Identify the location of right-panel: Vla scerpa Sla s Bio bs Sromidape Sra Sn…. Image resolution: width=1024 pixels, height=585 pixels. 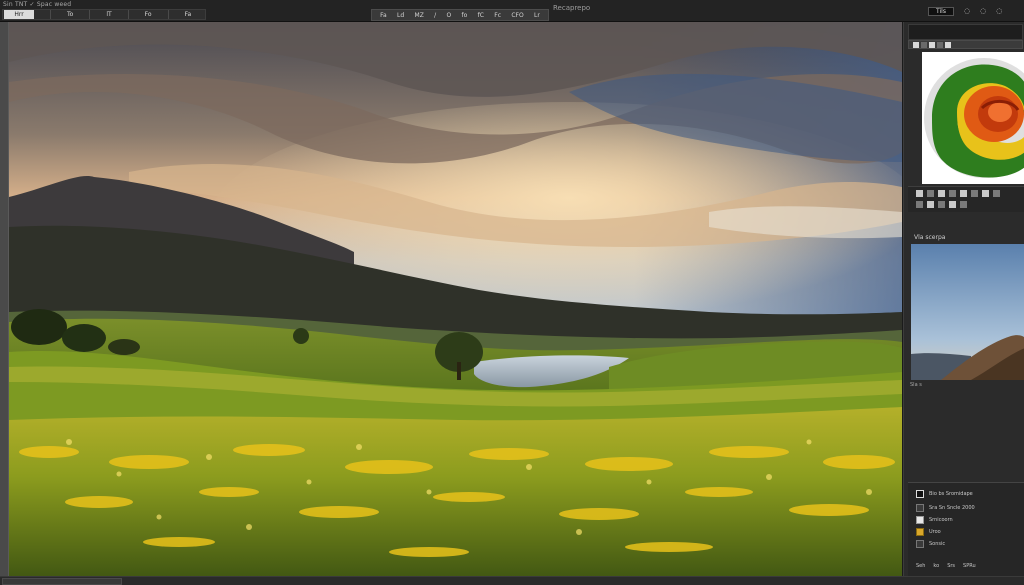
(963, 299).